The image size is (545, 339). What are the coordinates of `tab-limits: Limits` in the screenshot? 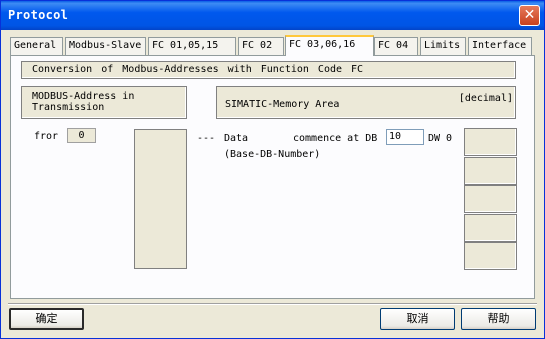 It's located at (443, 46).